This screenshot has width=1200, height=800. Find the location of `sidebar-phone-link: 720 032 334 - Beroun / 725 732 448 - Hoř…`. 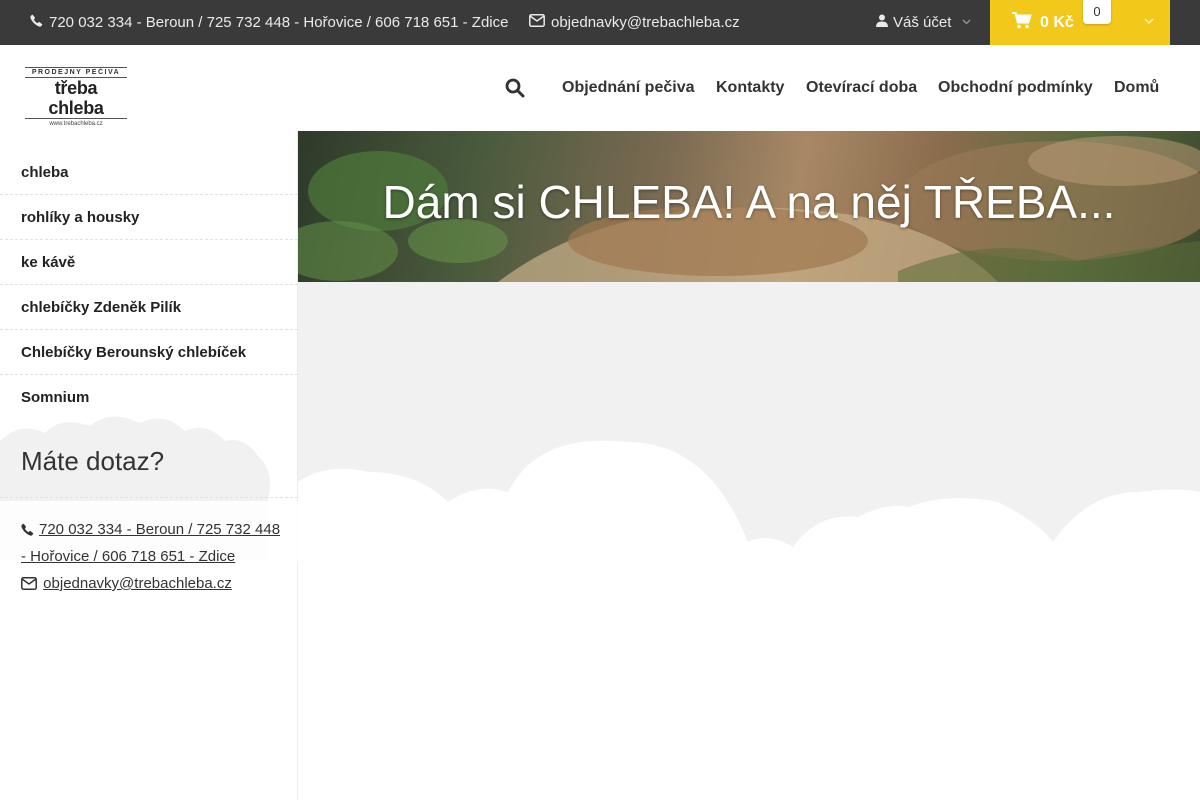

sidebar-phone-link: 720 032 334 - Beroun / 725 732 448 - Hoř… is located at coordinates (150, 543).